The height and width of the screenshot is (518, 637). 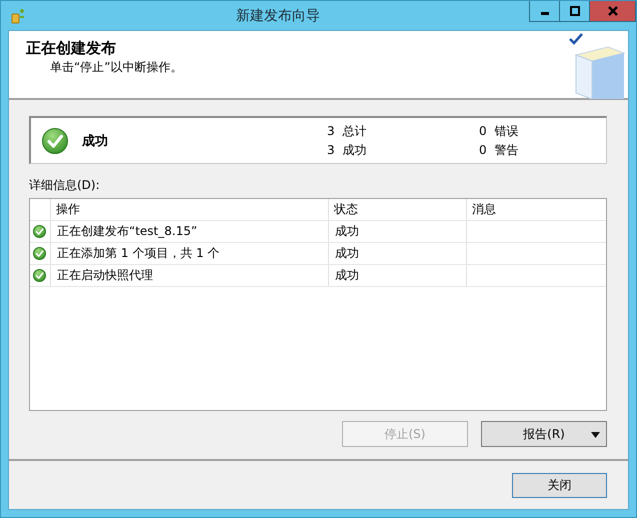 I want to click on details-label: 详细信息(D):, so click(x=65, y=185).